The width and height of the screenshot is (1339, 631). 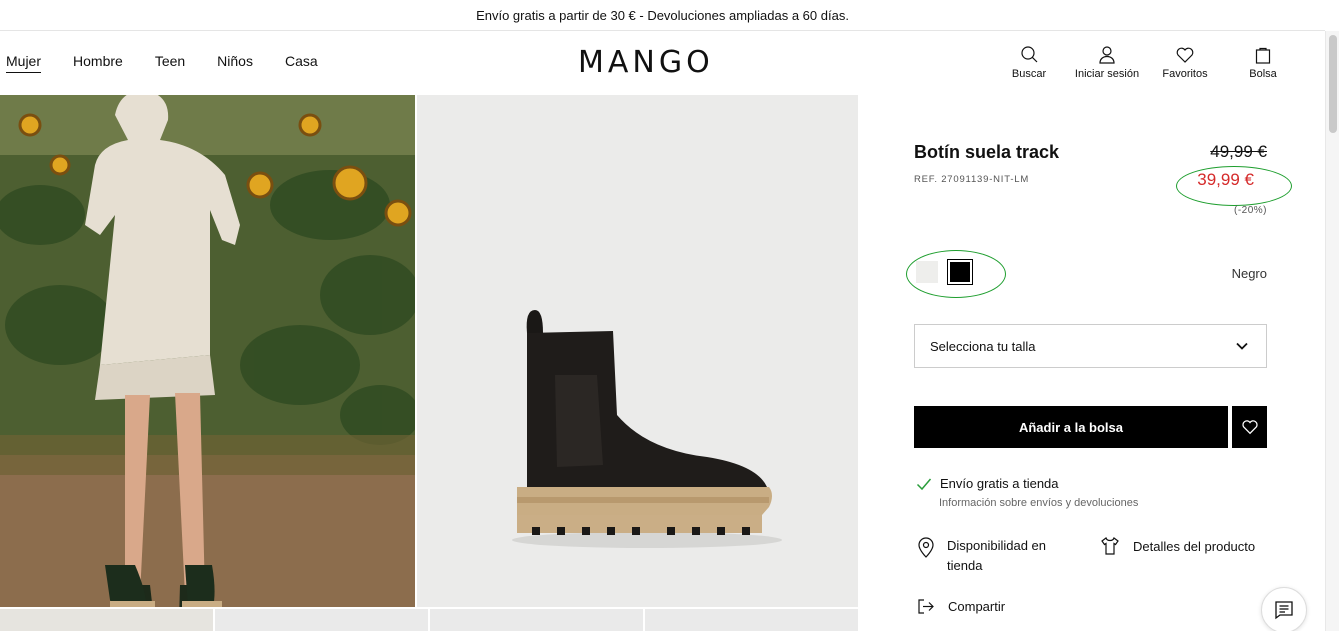 I want to click on selected-color-name: Negro, so click(x=1249, y=273).